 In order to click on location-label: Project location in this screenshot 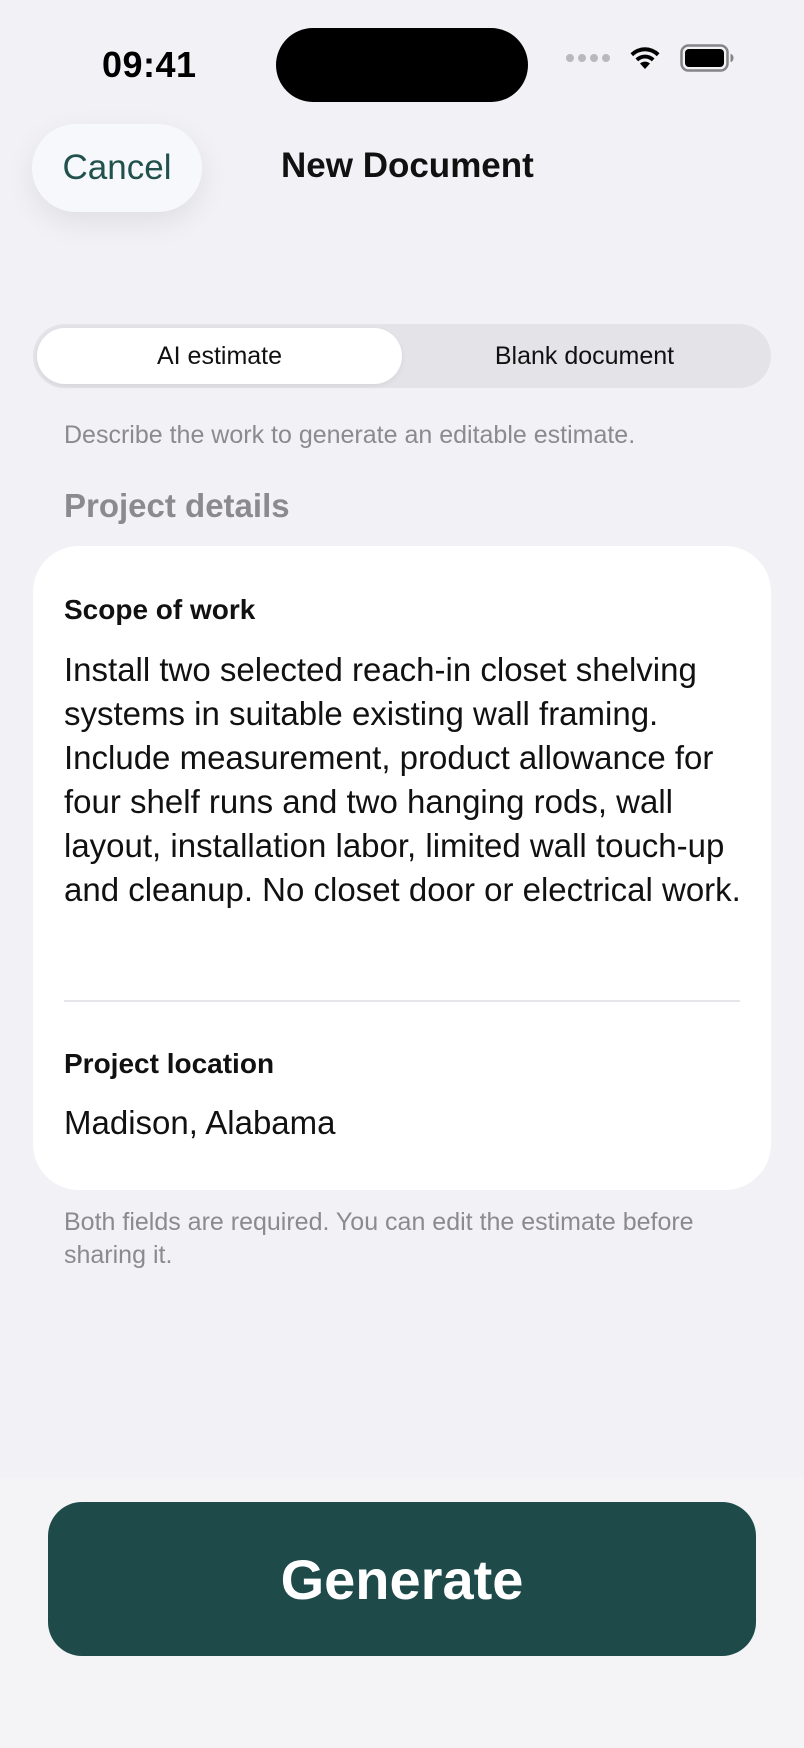, I will do `click(169, 1063)`.